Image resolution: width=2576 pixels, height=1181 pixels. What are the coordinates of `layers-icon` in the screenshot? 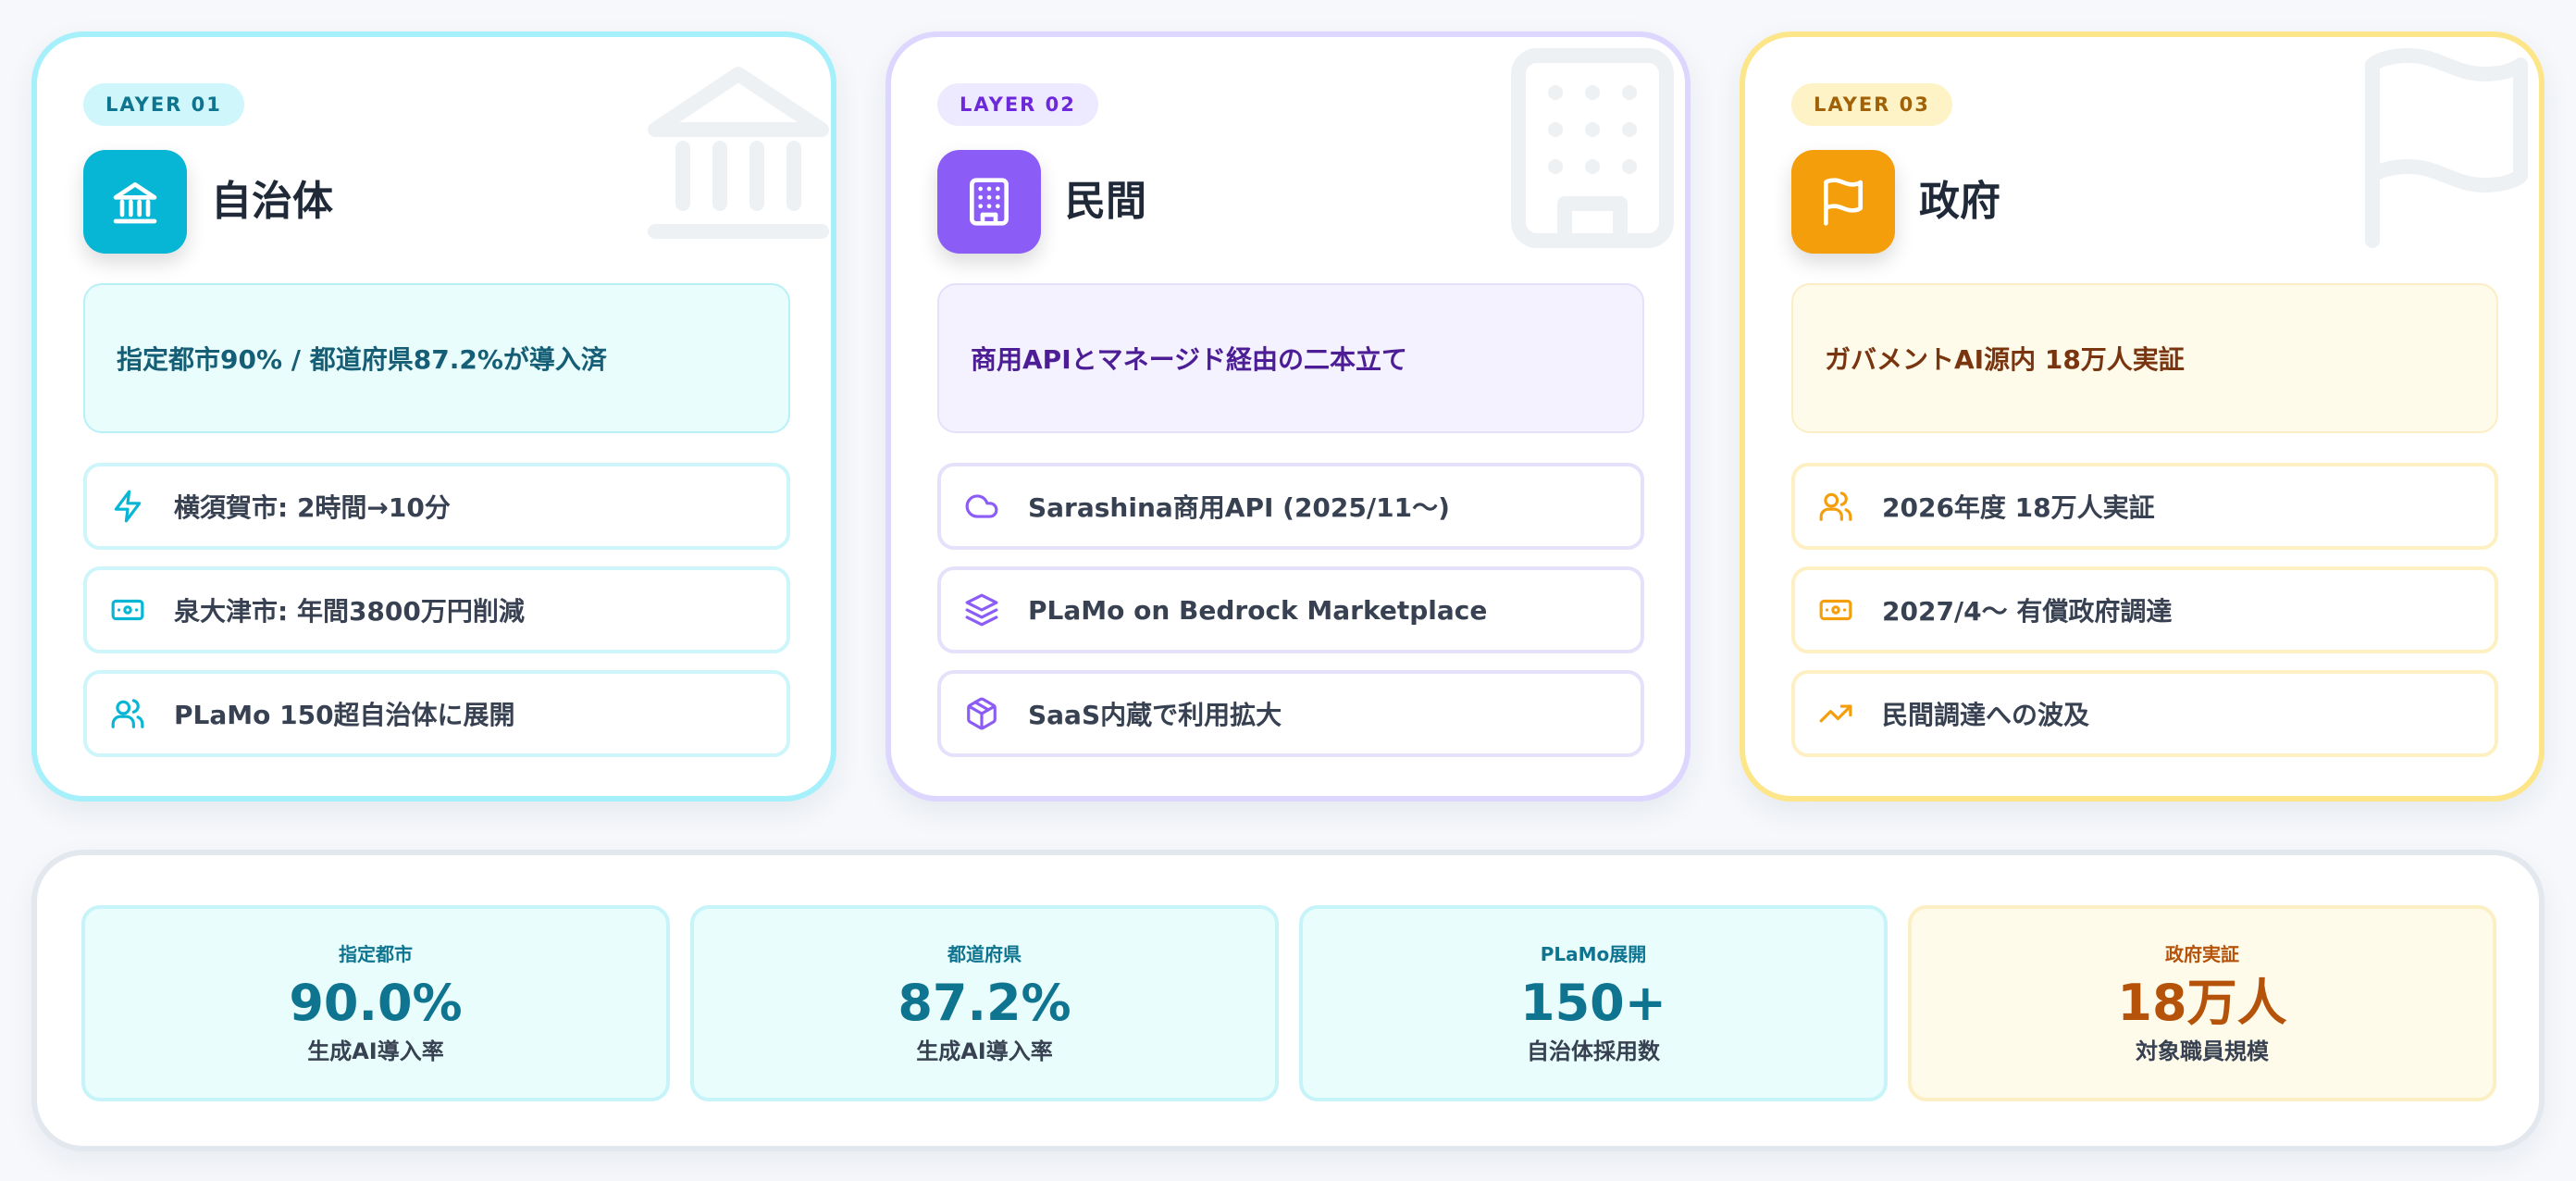 It's located at (982, 609).